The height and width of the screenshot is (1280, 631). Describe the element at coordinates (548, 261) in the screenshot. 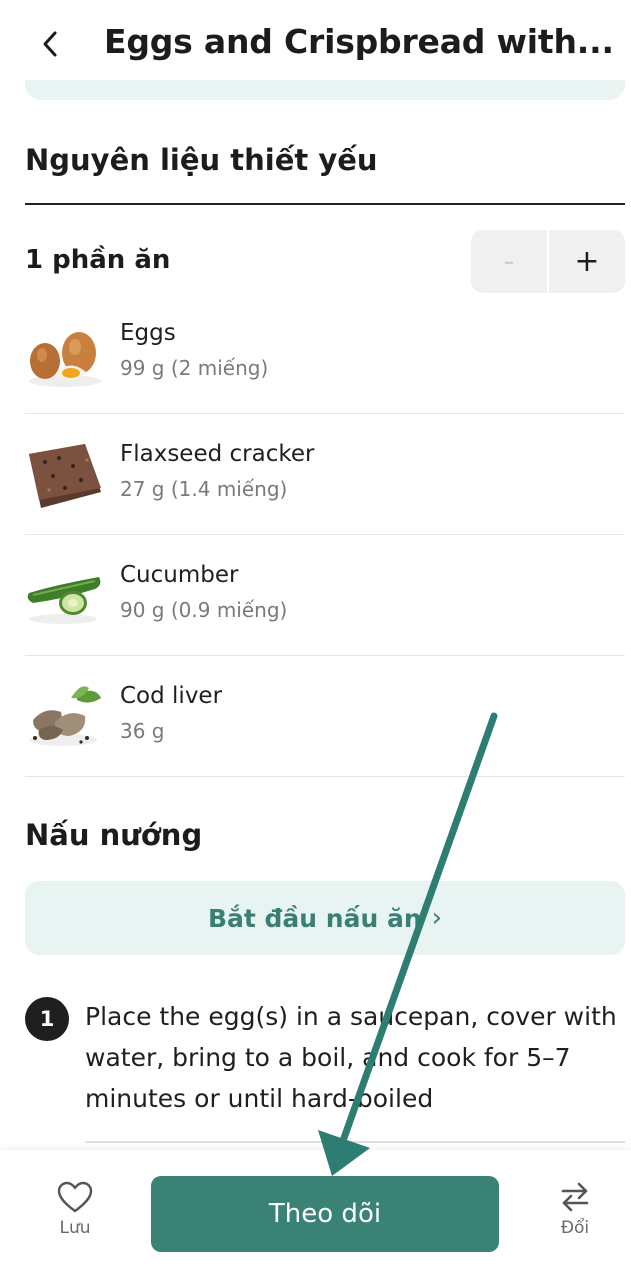

I see `servings-stepper: - +` at that location.